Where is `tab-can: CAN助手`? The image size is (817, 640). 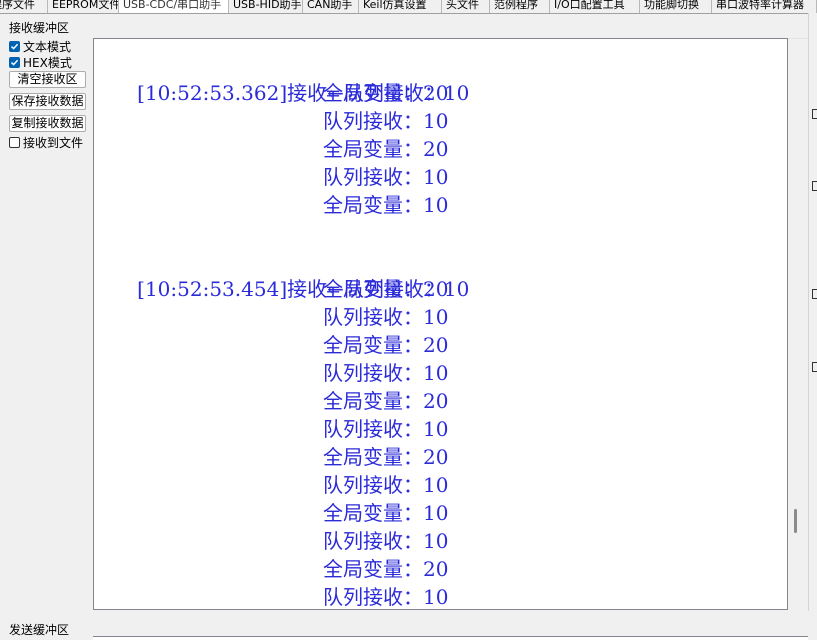
tab-can: CAN助手 is located at coordinates (331, 6).